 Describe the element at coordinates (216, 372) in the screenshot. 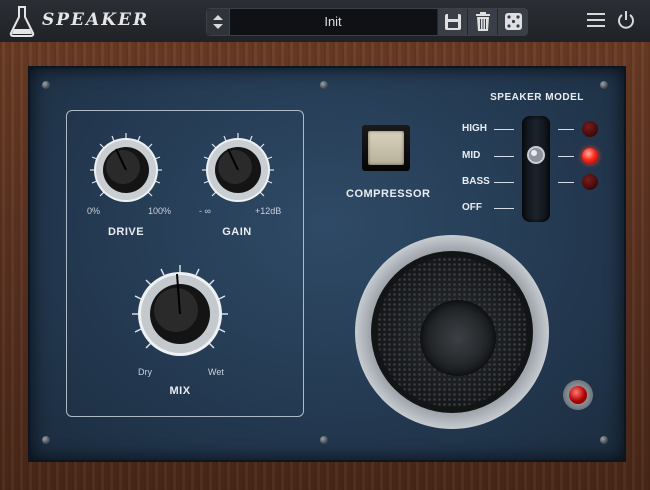

I see `mix-max-label: Wet` at that location.